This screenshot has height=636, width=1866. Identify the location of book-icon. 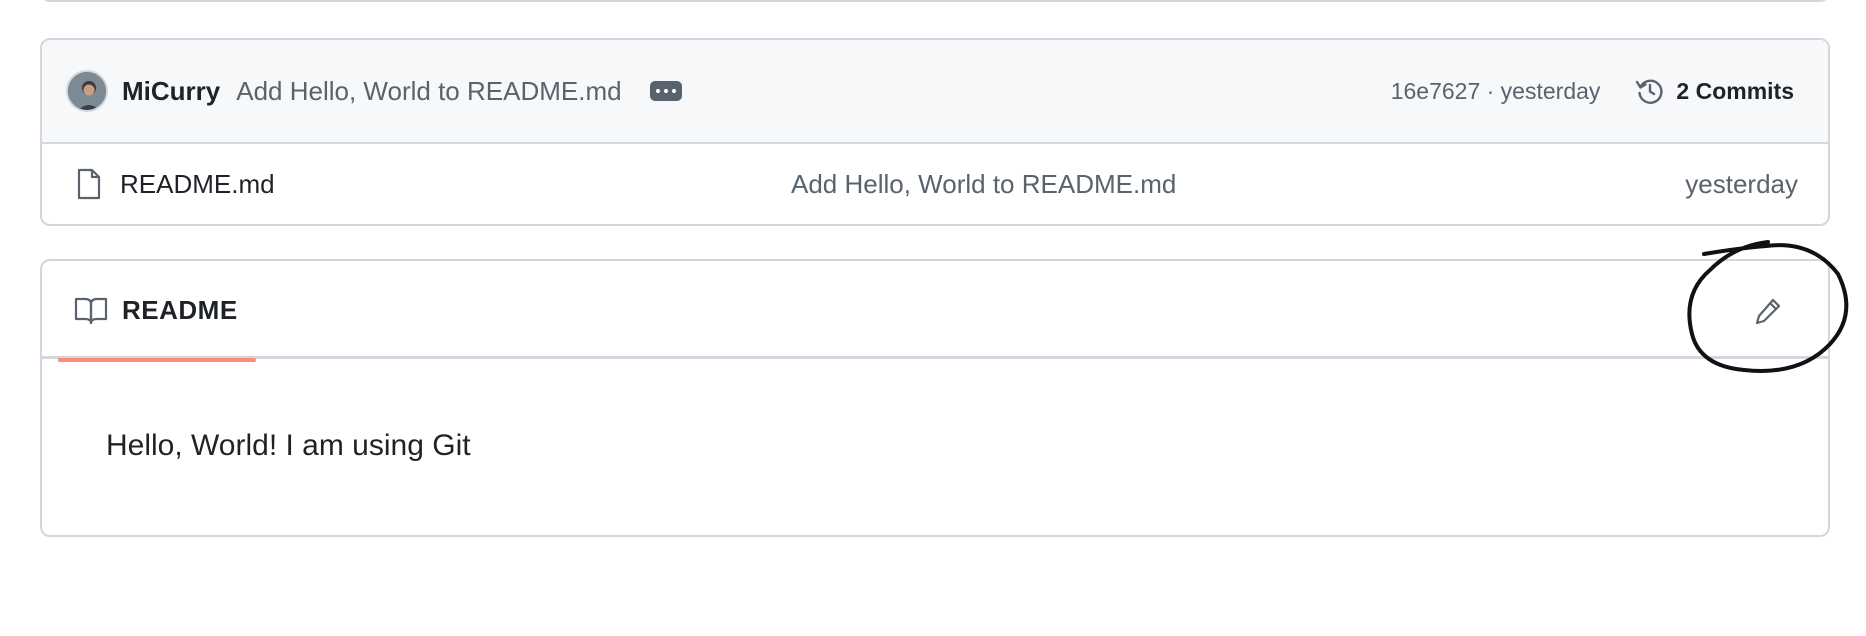
(91, 311).